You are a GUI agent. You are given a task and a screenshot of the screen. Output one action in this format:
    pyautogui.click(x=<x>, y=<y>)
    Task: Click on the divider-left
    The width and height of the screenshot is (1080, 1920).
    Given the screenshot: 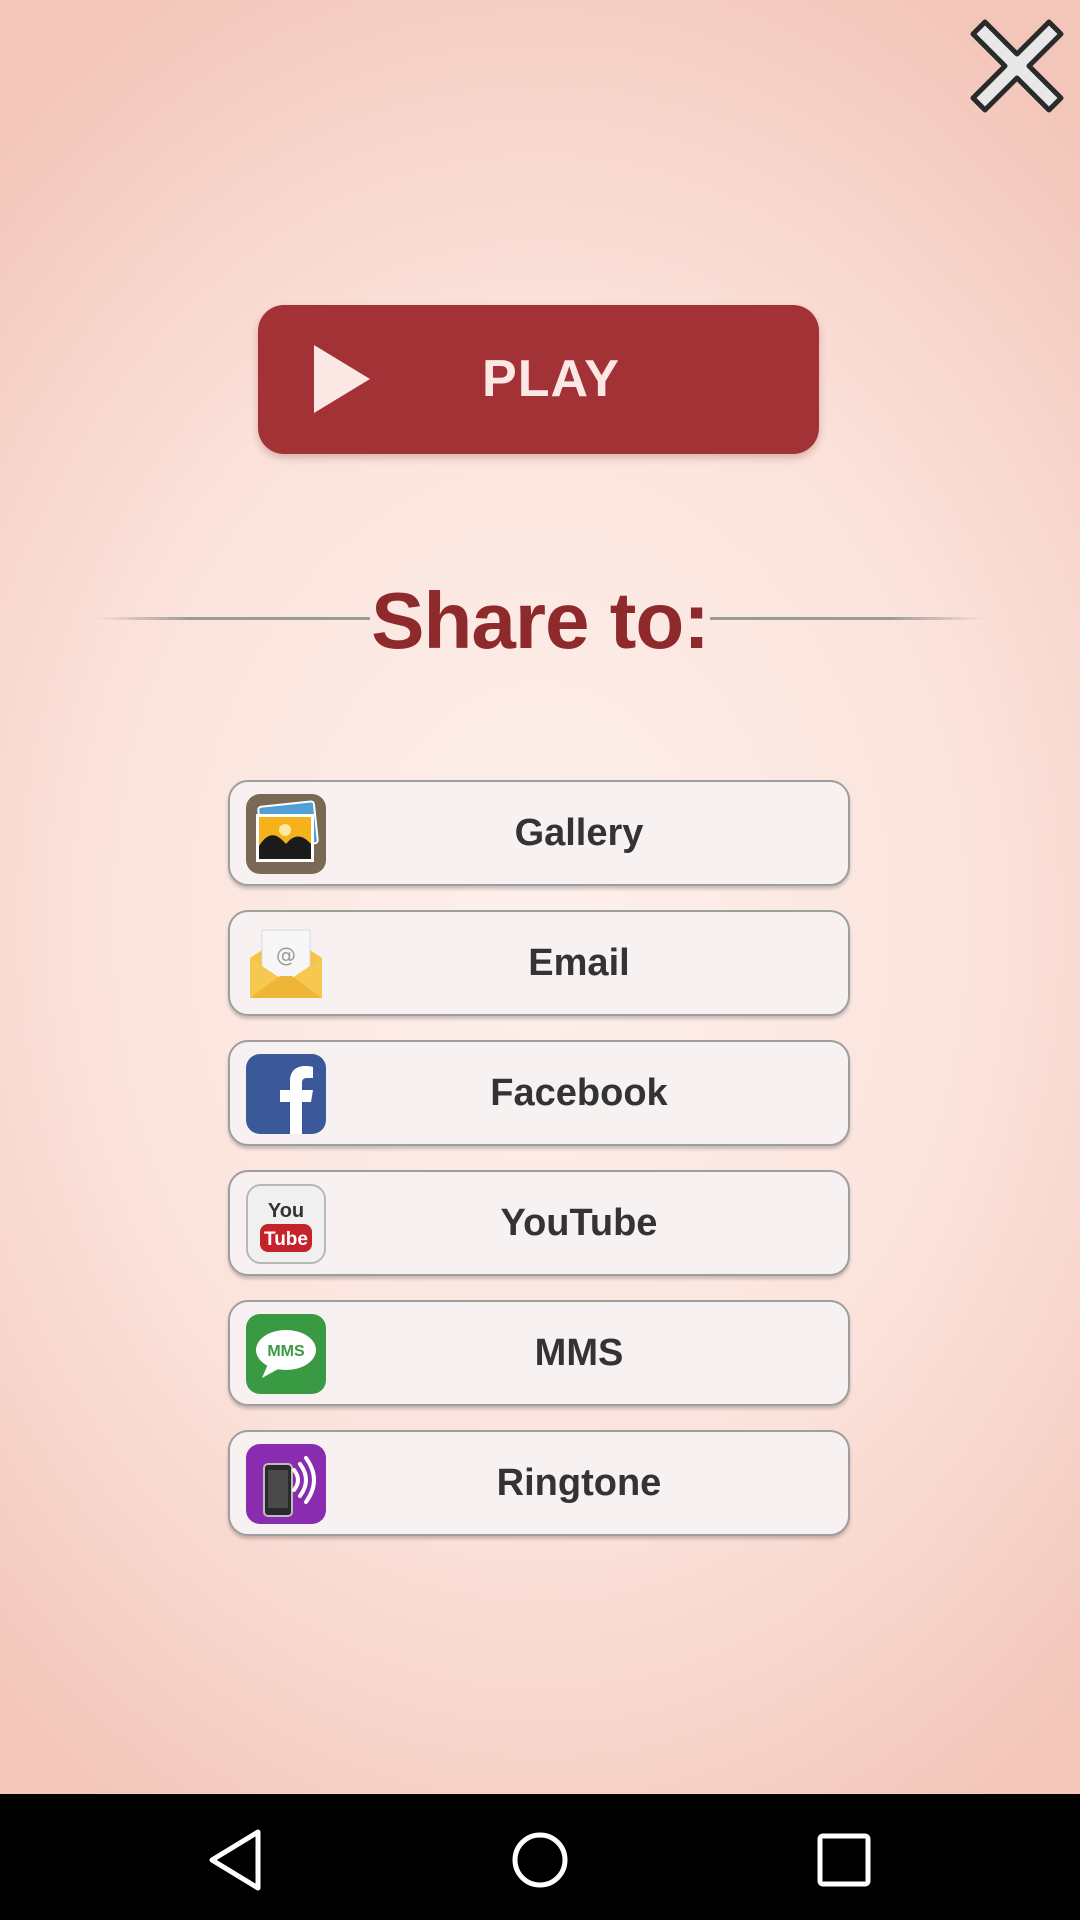 What is the action you would take?
    pyautogui.click(x=232, y=618)
    